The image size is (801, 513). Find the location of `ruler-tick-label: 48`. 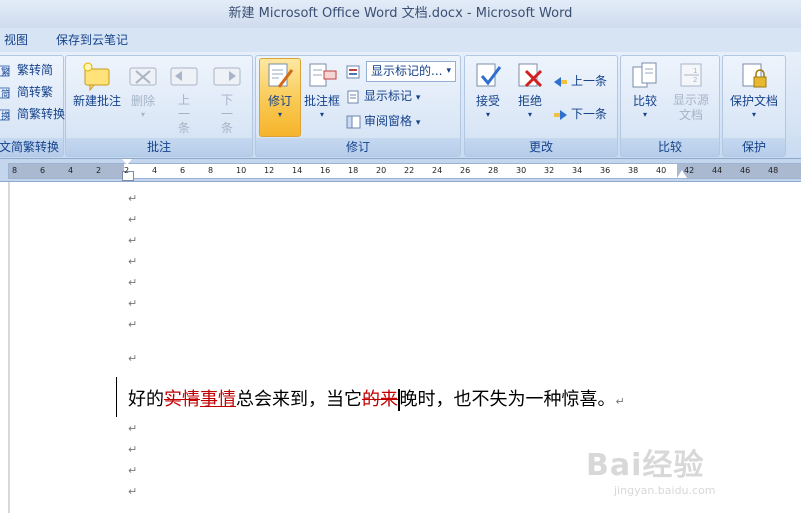

ruler-tick-label: 48 is located at coordinates (773, 170).